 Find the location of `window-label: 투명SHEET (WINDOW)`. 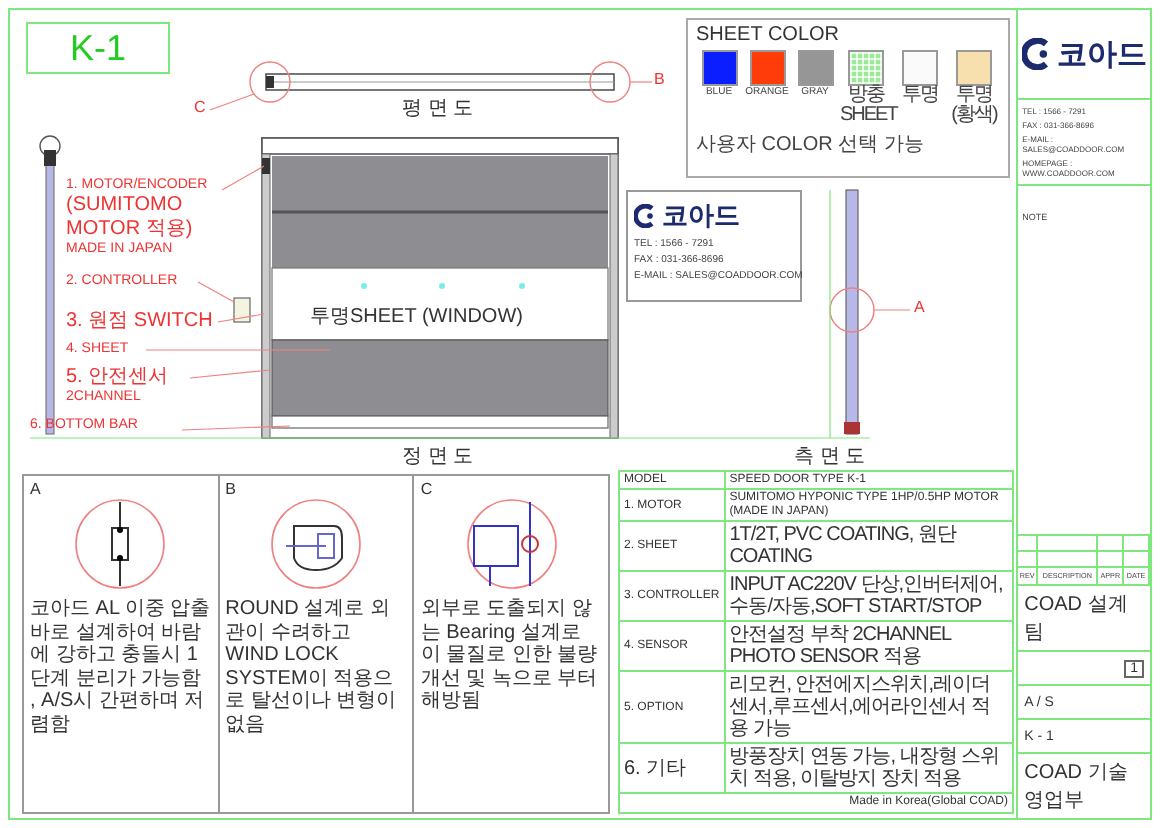

window-label: 투명SHEET (WINDOW) is located at coordinates (416, 317).